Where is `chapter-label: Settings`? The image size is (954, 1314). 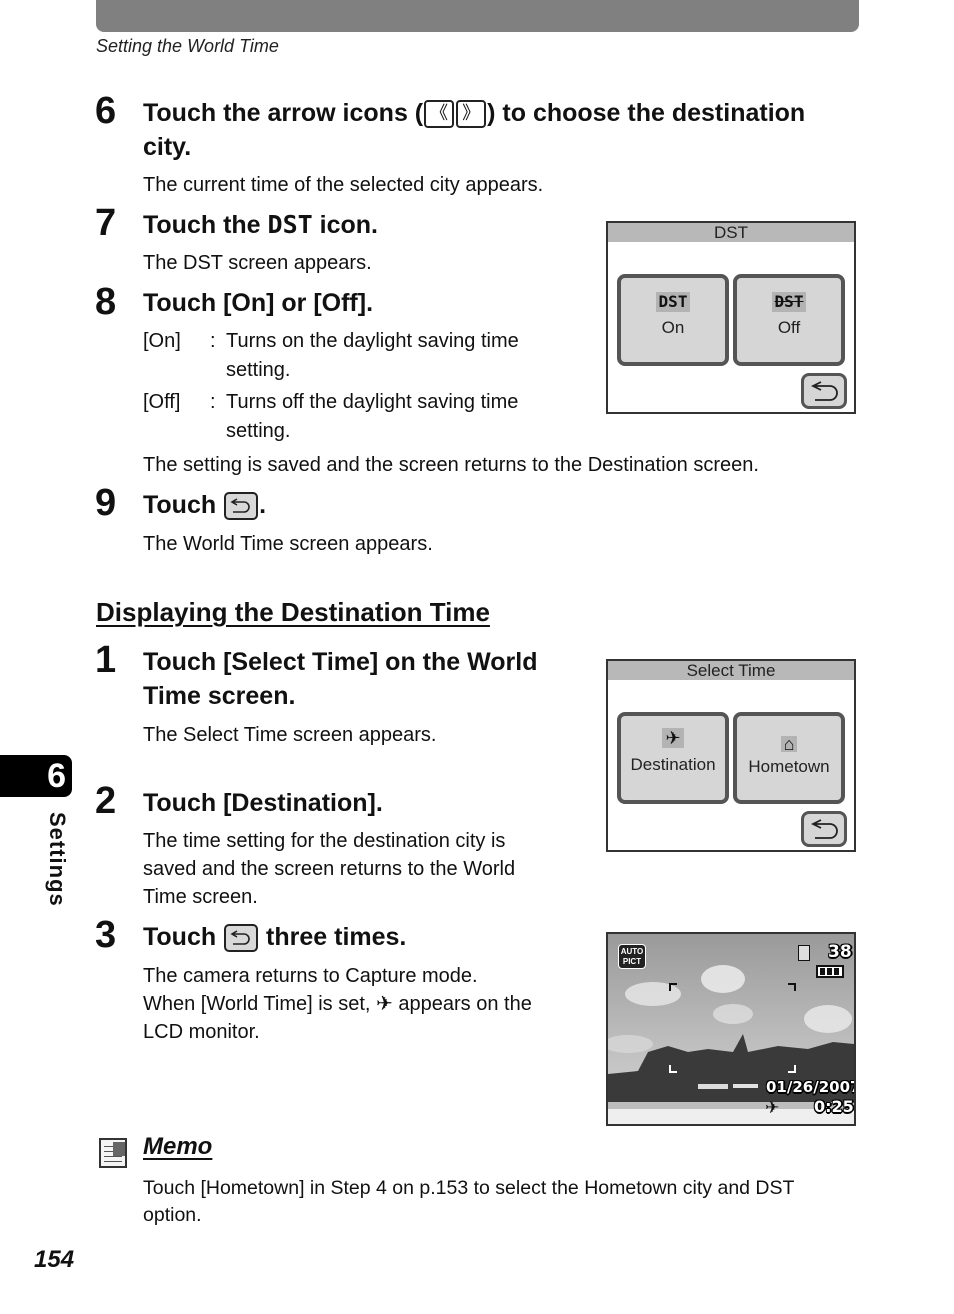
chapter-label: Settings is located at coordinates (55, 867).